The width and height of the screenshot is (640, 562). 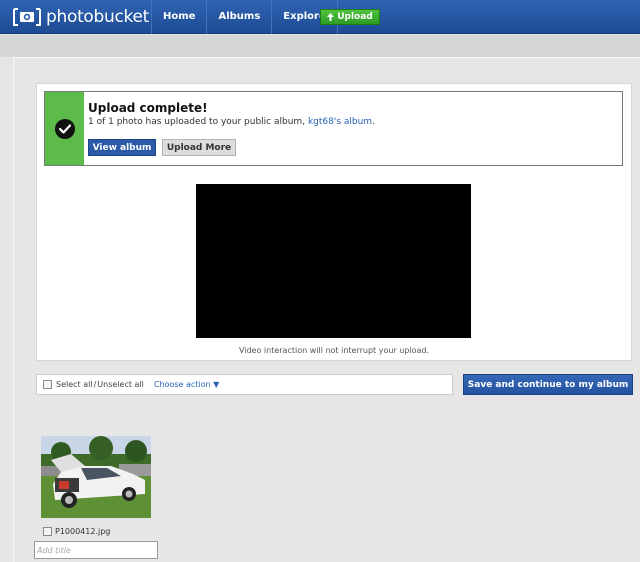 I want to click on camera-logo-icon, so click(x=27, y=17).